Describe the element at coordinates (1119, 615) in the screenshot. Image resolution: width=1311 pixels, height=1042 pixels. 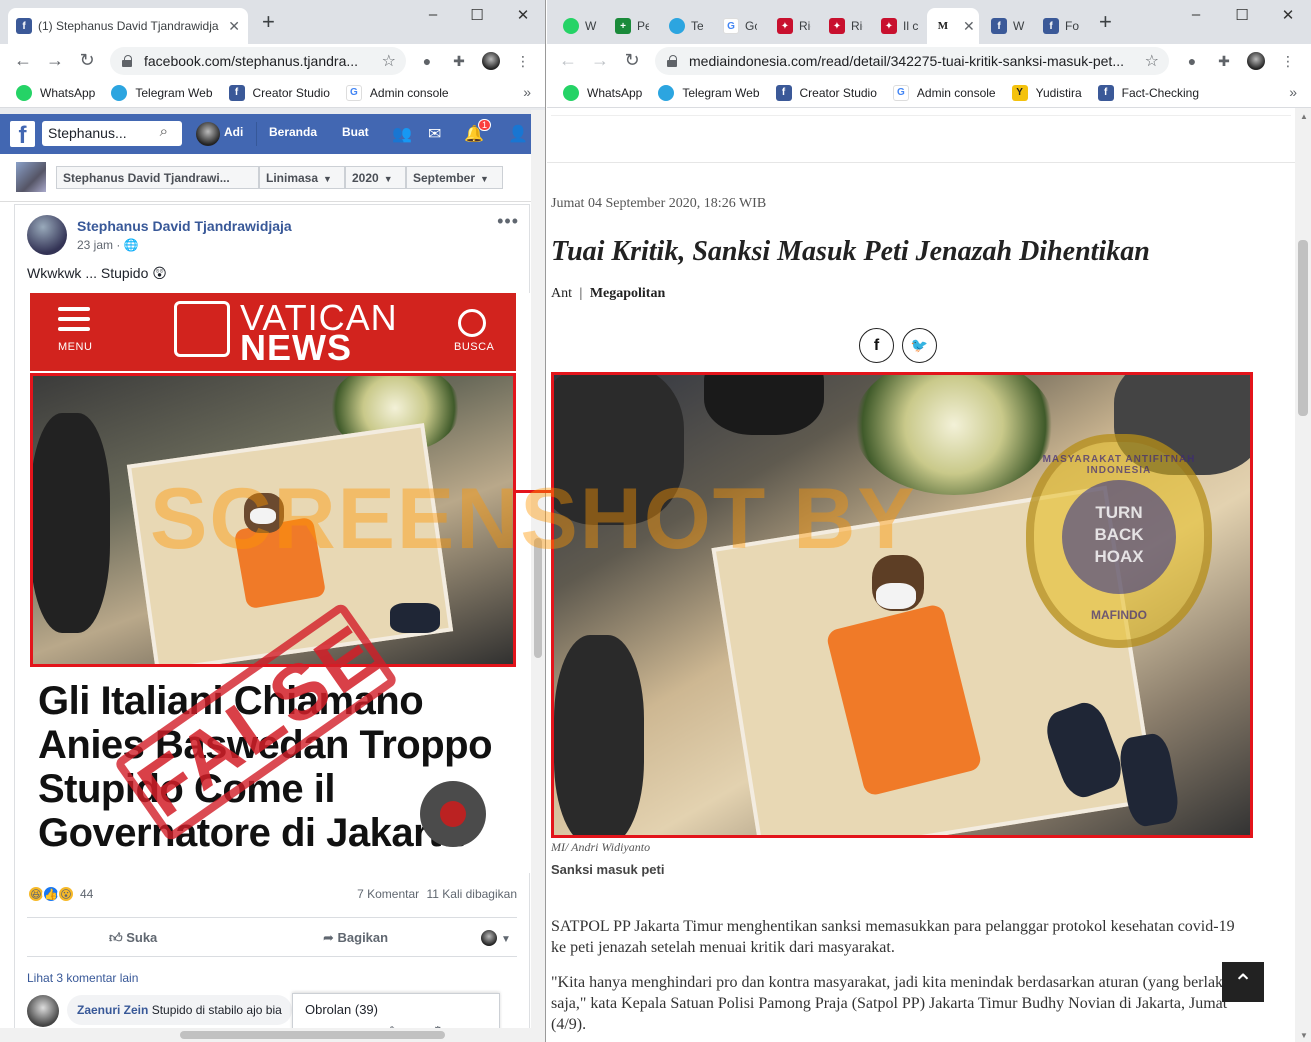
I see `mafindo-label: MAFINDO` at that location.